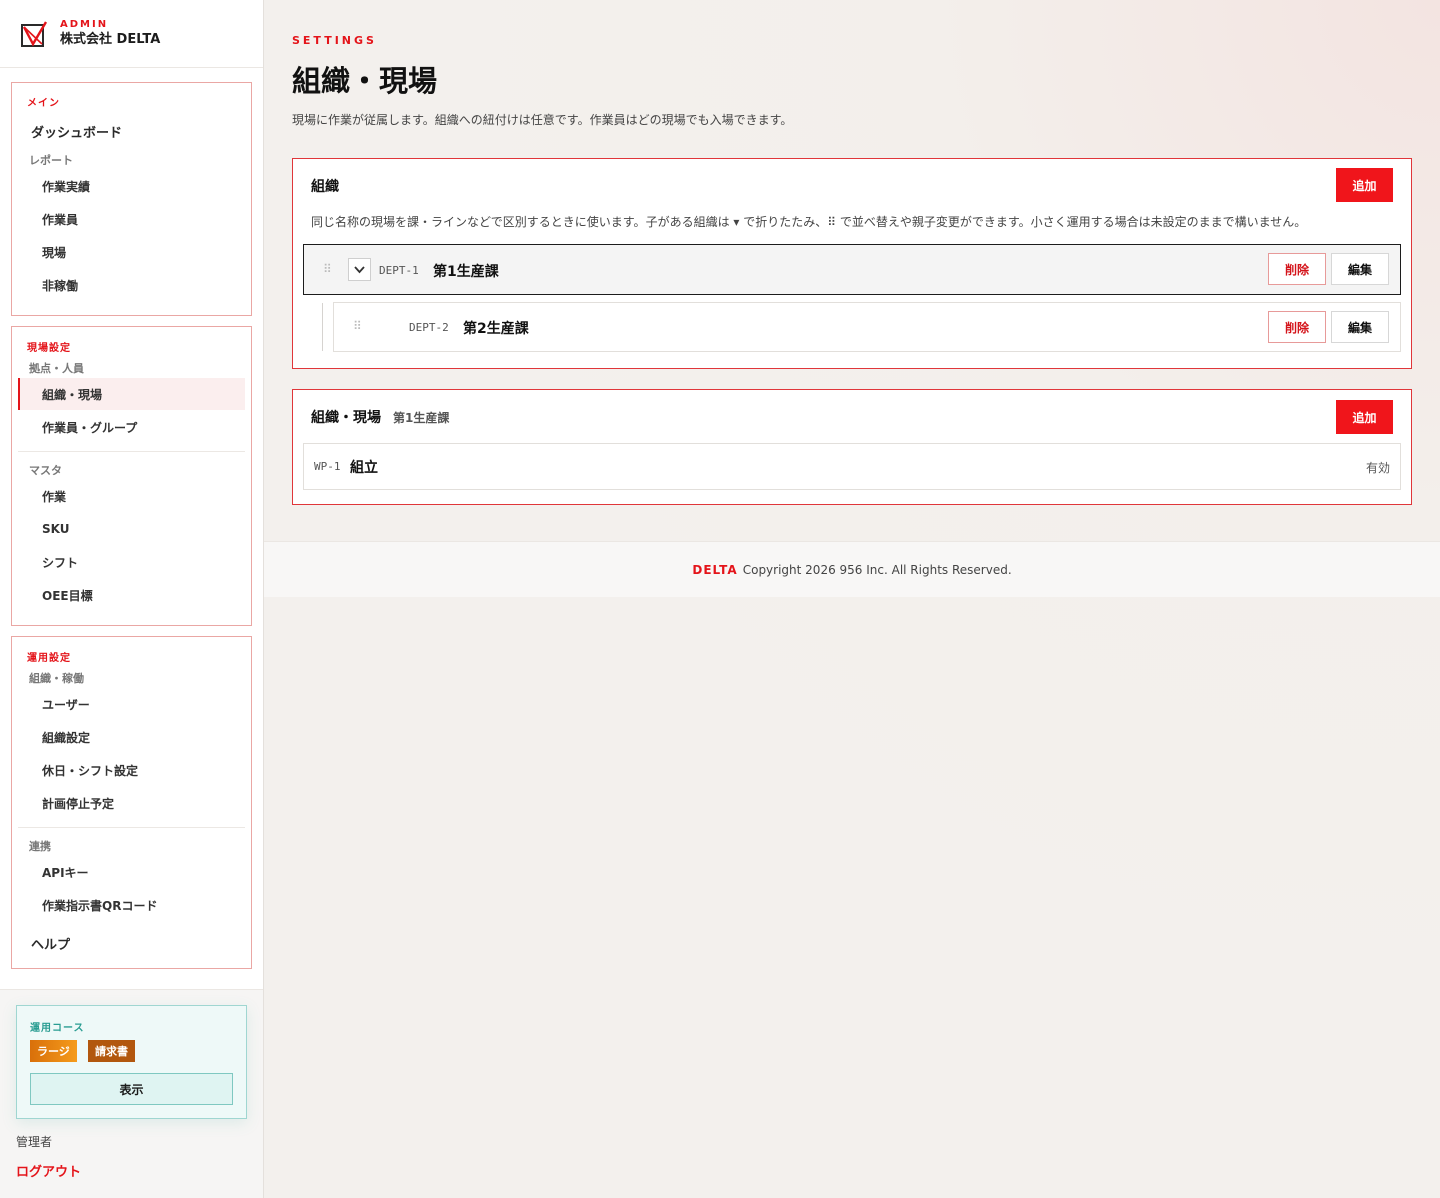 The width and height of the screenshot is (1440, 1198). I want to click on nav-group-reports: レポート, so click(51, 160).